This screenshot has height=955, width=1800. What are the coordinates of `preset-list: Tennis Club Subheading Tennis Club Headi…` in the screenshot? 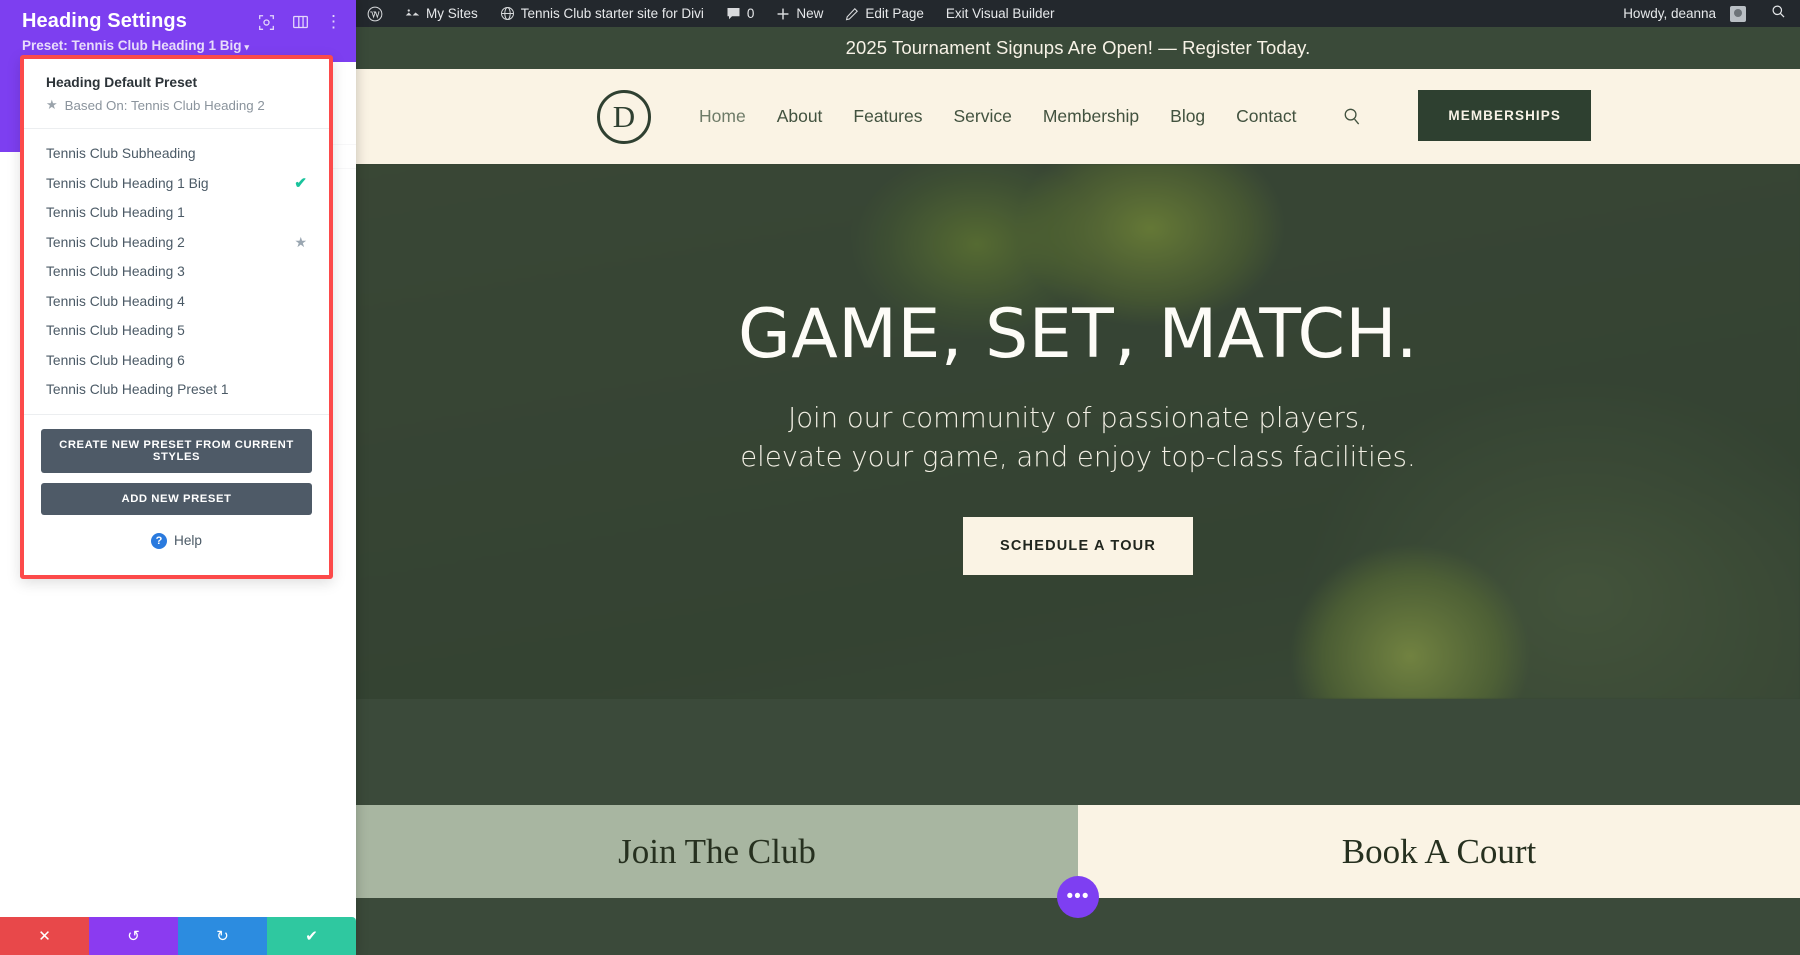 It's located at (176, 272).